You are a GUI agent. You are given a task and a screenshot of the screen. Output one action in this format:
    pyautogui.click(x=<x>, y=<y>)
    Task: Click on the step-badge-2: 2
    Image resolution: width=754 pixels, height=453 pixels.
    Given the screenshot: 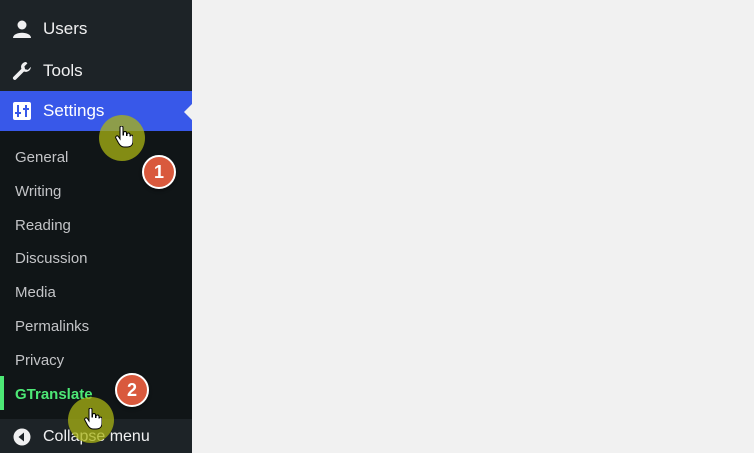 What is the action you would take?
    pyautogui.click(x=132, y=390)
    